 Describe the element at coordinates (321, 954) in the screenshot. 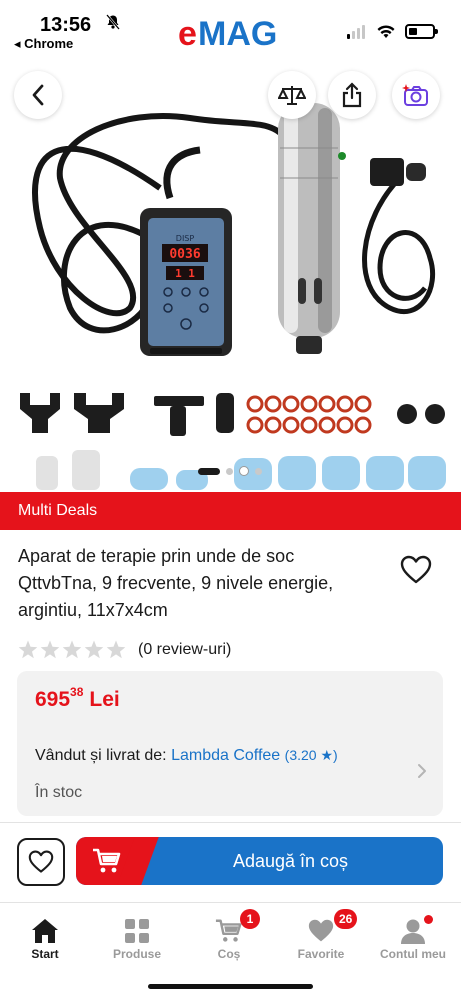

I see `tab-favorite-label: Favorite` at that location.